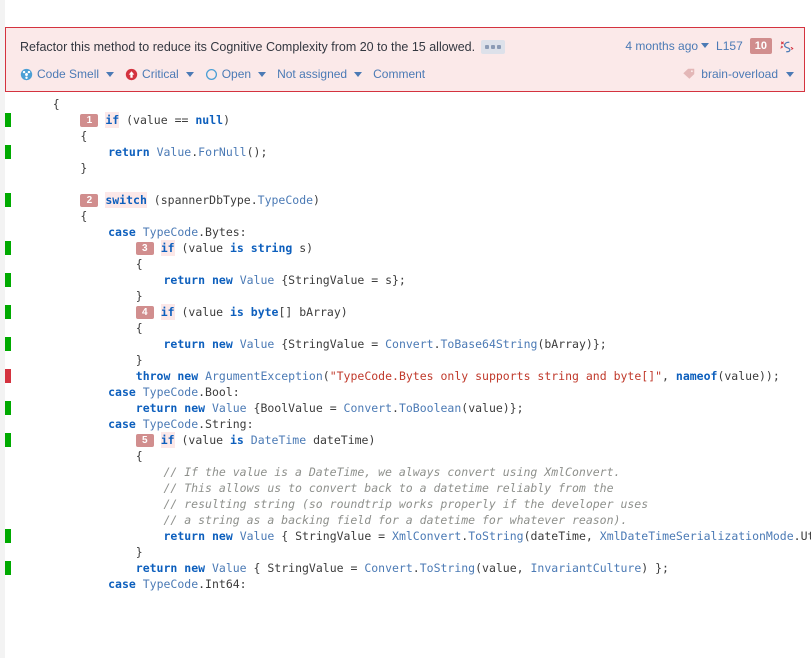 This screenshot has width=811, height=658. Describe the element at coordinates (236, 74) in the screenshot. I see `issue-status-dropdown: Open` at that location.